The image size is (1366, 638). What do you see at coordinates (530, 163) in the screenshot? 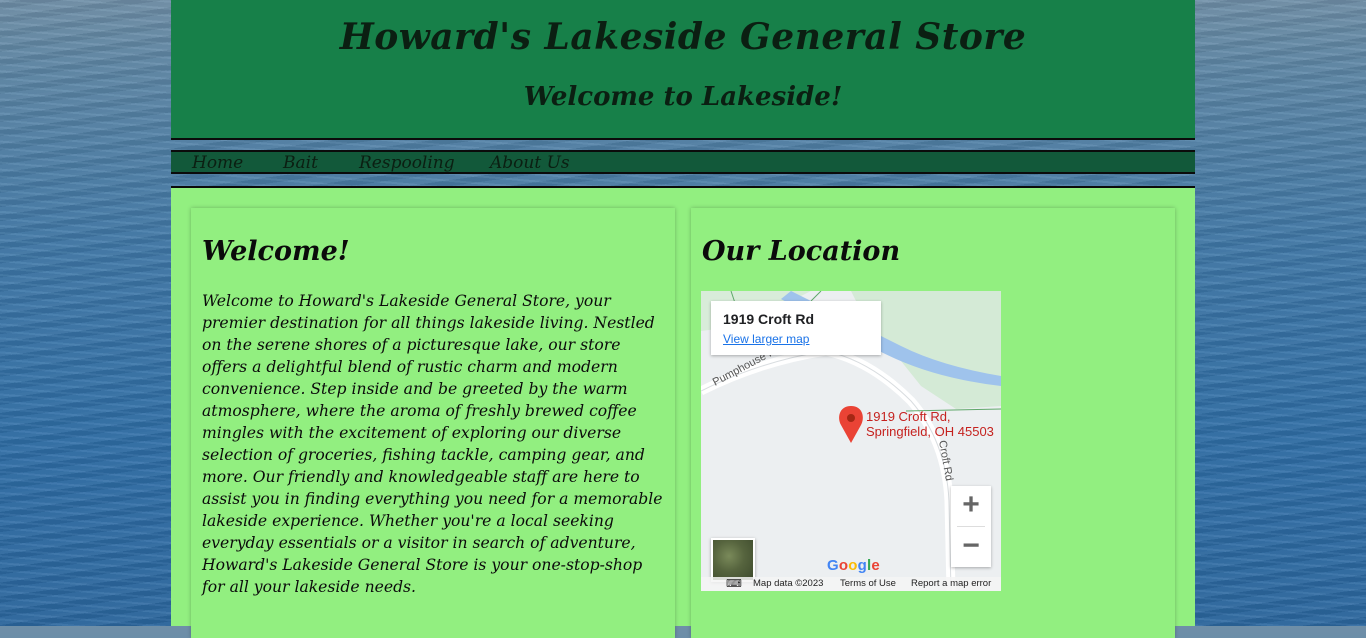
I see `nav-about-us: About Us` at bounding box center [530, 163].